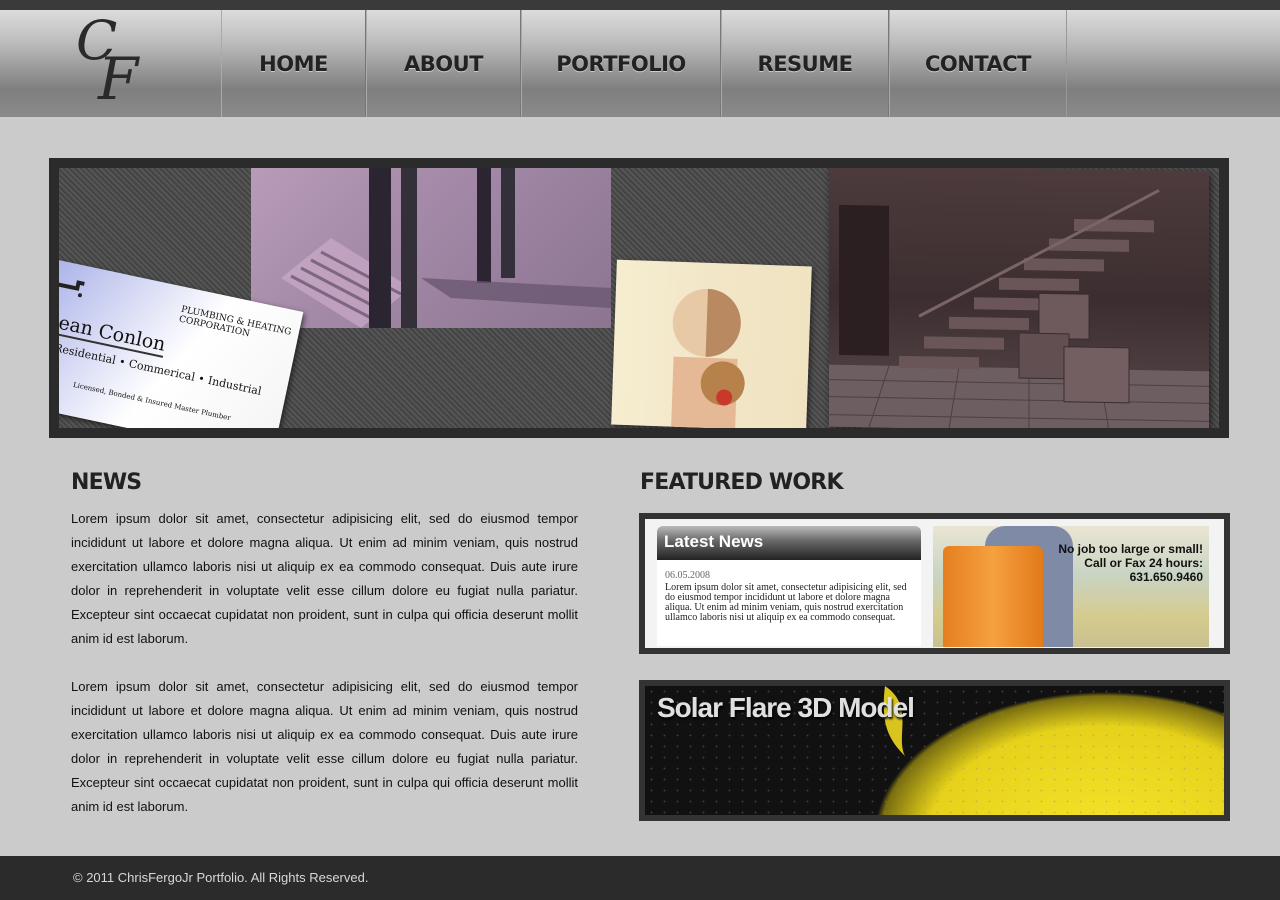 Image resolution: width=1280 pixels, height=900 pixels. I want to click on header: C F HOME ABOUT PORTFOLIO RESUME CONTACT, so click(640, 63).